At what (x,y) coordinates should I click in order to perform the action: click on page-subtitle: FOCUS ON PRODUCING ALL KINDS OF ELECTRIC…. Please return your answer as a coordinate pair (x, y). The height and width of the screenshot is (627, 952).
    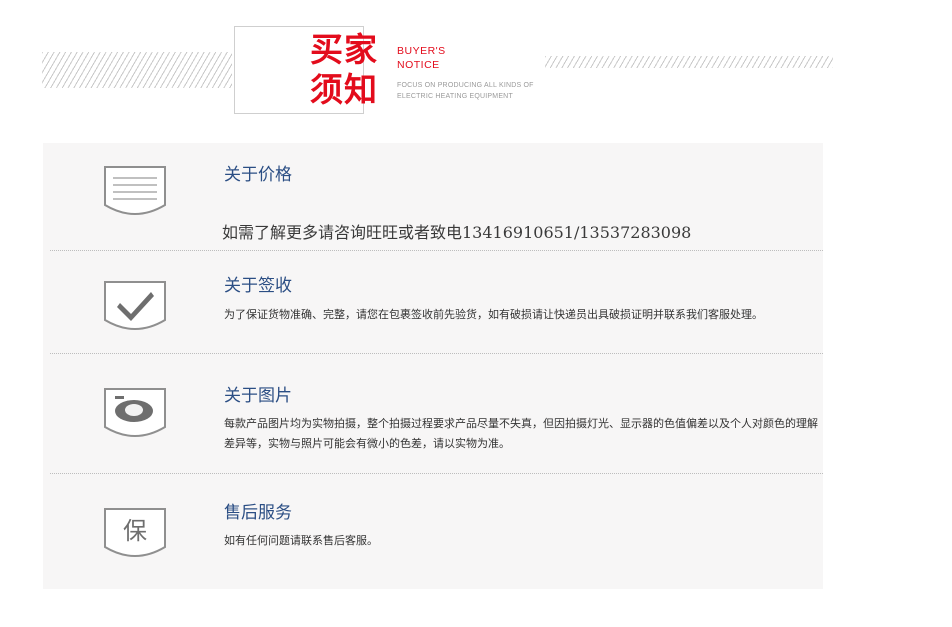
    Looking at the image, I should click on (465, 91).